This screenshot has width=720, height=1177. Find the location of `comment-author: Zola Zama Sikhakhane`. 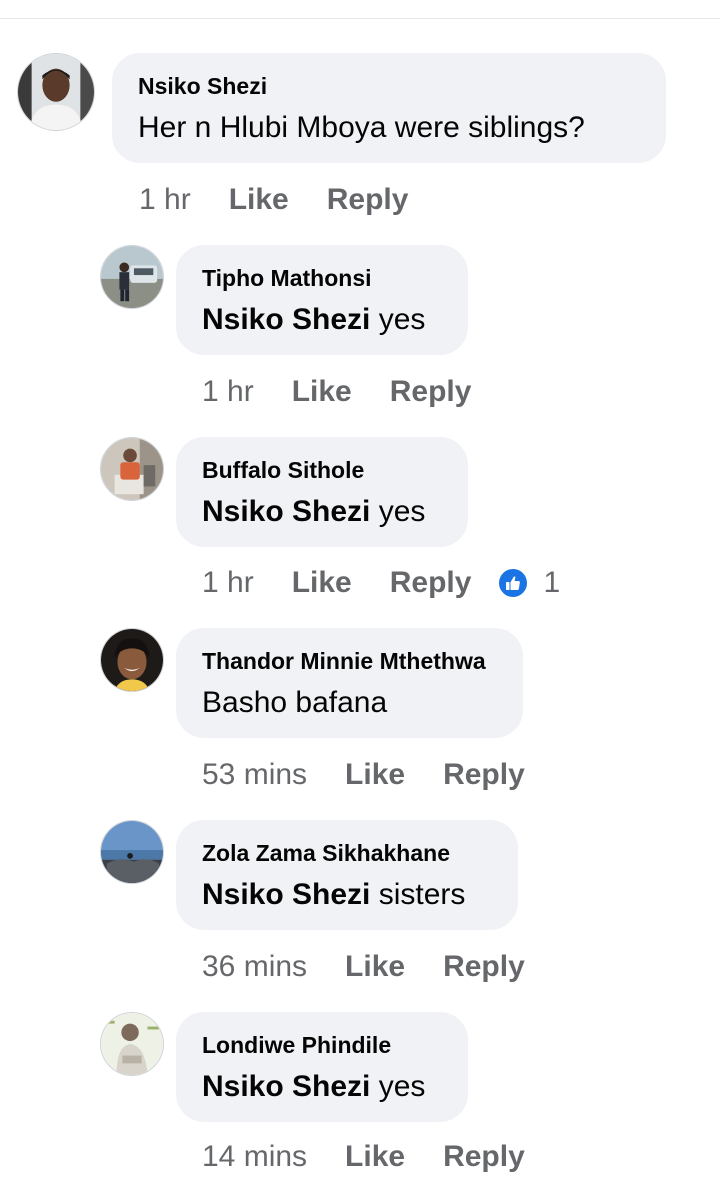

comment-author: Zola Zama Sikhakhane is located at coordinates (347, 853).